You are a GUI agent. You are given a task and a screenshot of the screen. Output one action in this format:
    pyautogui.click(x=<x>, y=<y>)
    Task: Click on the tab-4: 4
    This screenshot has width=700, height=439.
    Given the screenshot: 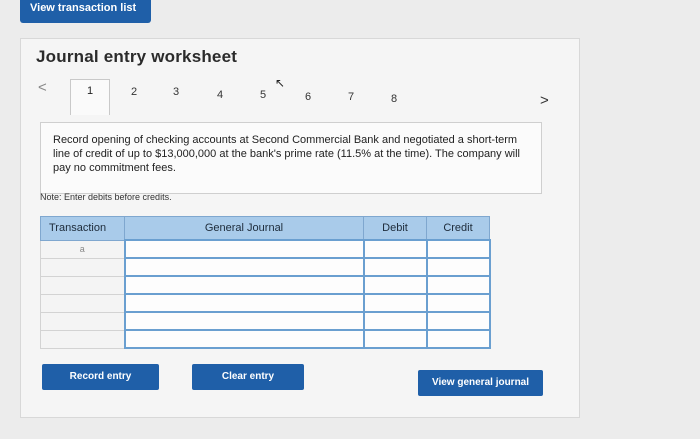 What is the action you would take?
    pyautogui.click(x=220, y=95)
    